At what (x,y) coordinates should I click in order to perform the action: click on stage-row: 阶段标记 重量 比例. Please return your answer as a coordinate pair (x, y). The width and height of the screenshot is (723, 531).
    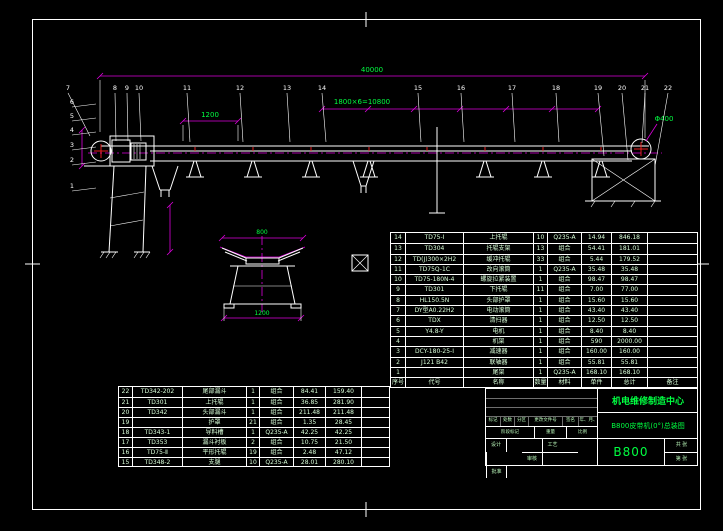
    Looking at the image, I should click on (541, 433).